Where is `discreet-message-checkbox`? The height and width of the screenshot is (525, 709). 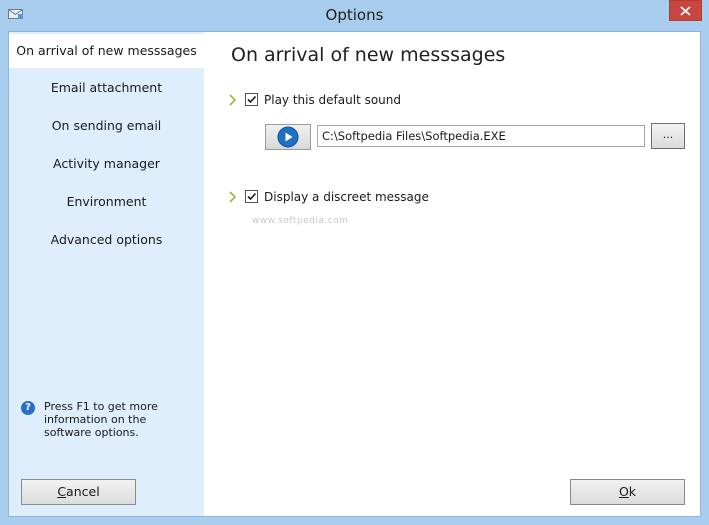
discreet-message-checkbox is located at coordinates (251, 196).